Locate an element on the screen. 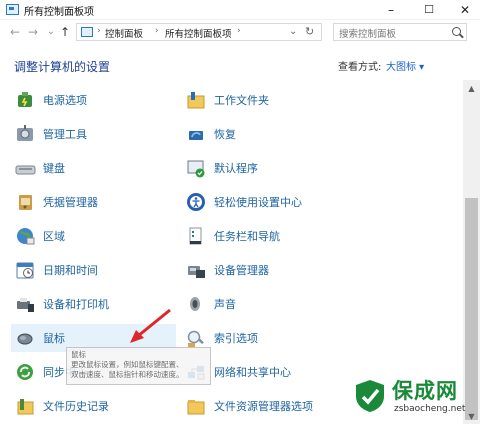 The image size is (480, 424). watermark-url: zsbaocheng.net is located at coordinates (430, 409).